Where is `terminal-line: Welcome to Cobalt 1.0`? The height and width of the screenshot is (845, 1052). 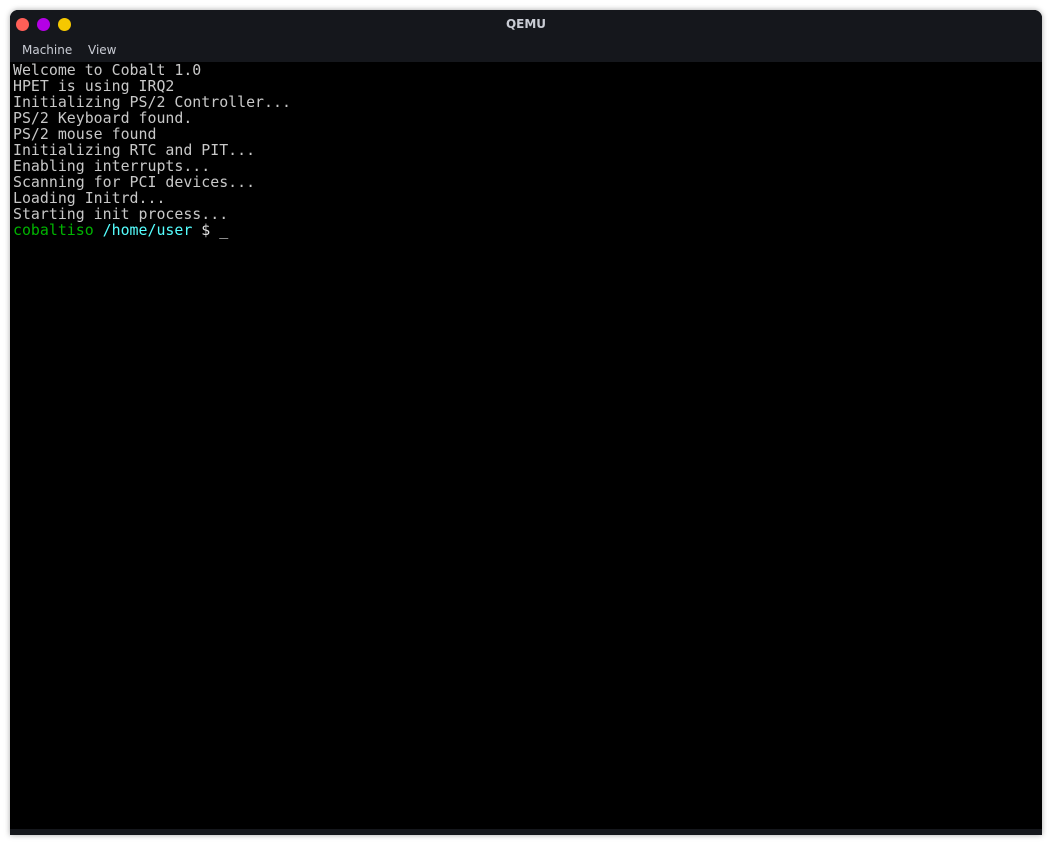
terminal-line: Welcome to Cobalt 1.0 is located at coordinates (107, 70).